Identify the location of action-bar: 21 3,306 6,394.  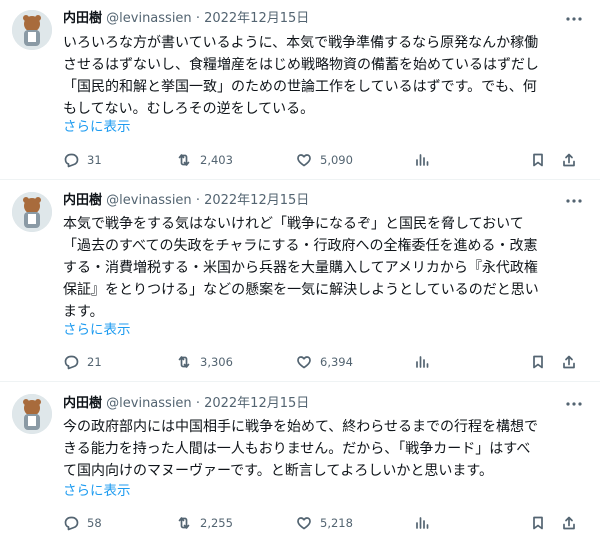
(300, 362).